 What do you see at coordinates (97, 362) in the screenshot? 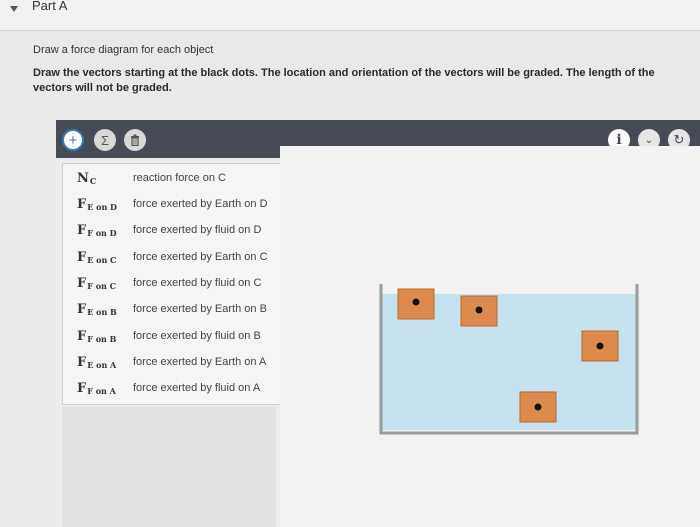
I see `vector-symbol: FE on A` at bounding box center [97, 362].